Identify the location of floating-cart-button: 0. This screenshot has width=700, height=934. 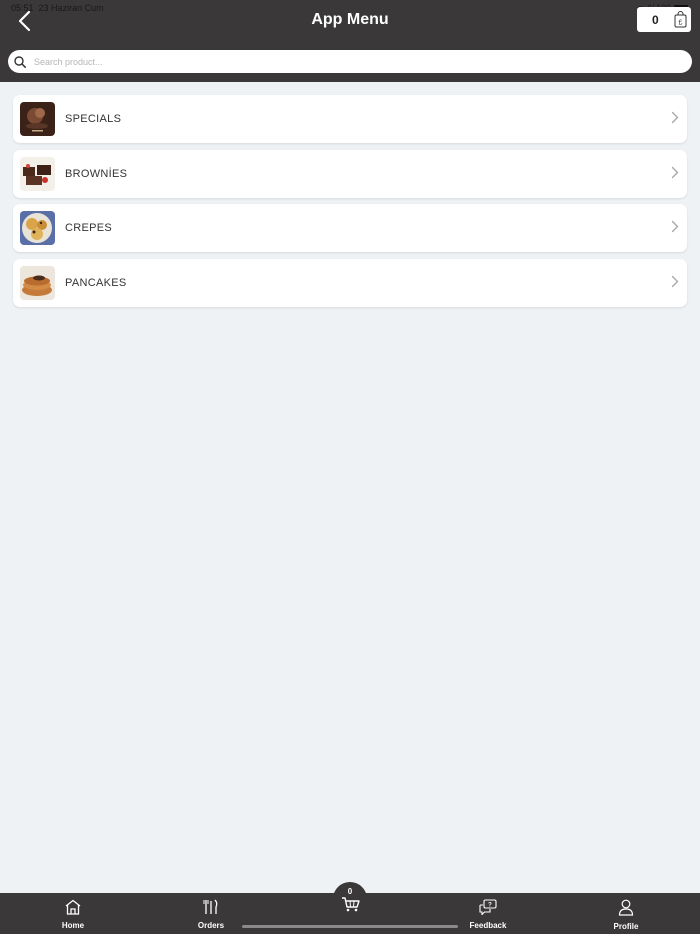
(350, 901).